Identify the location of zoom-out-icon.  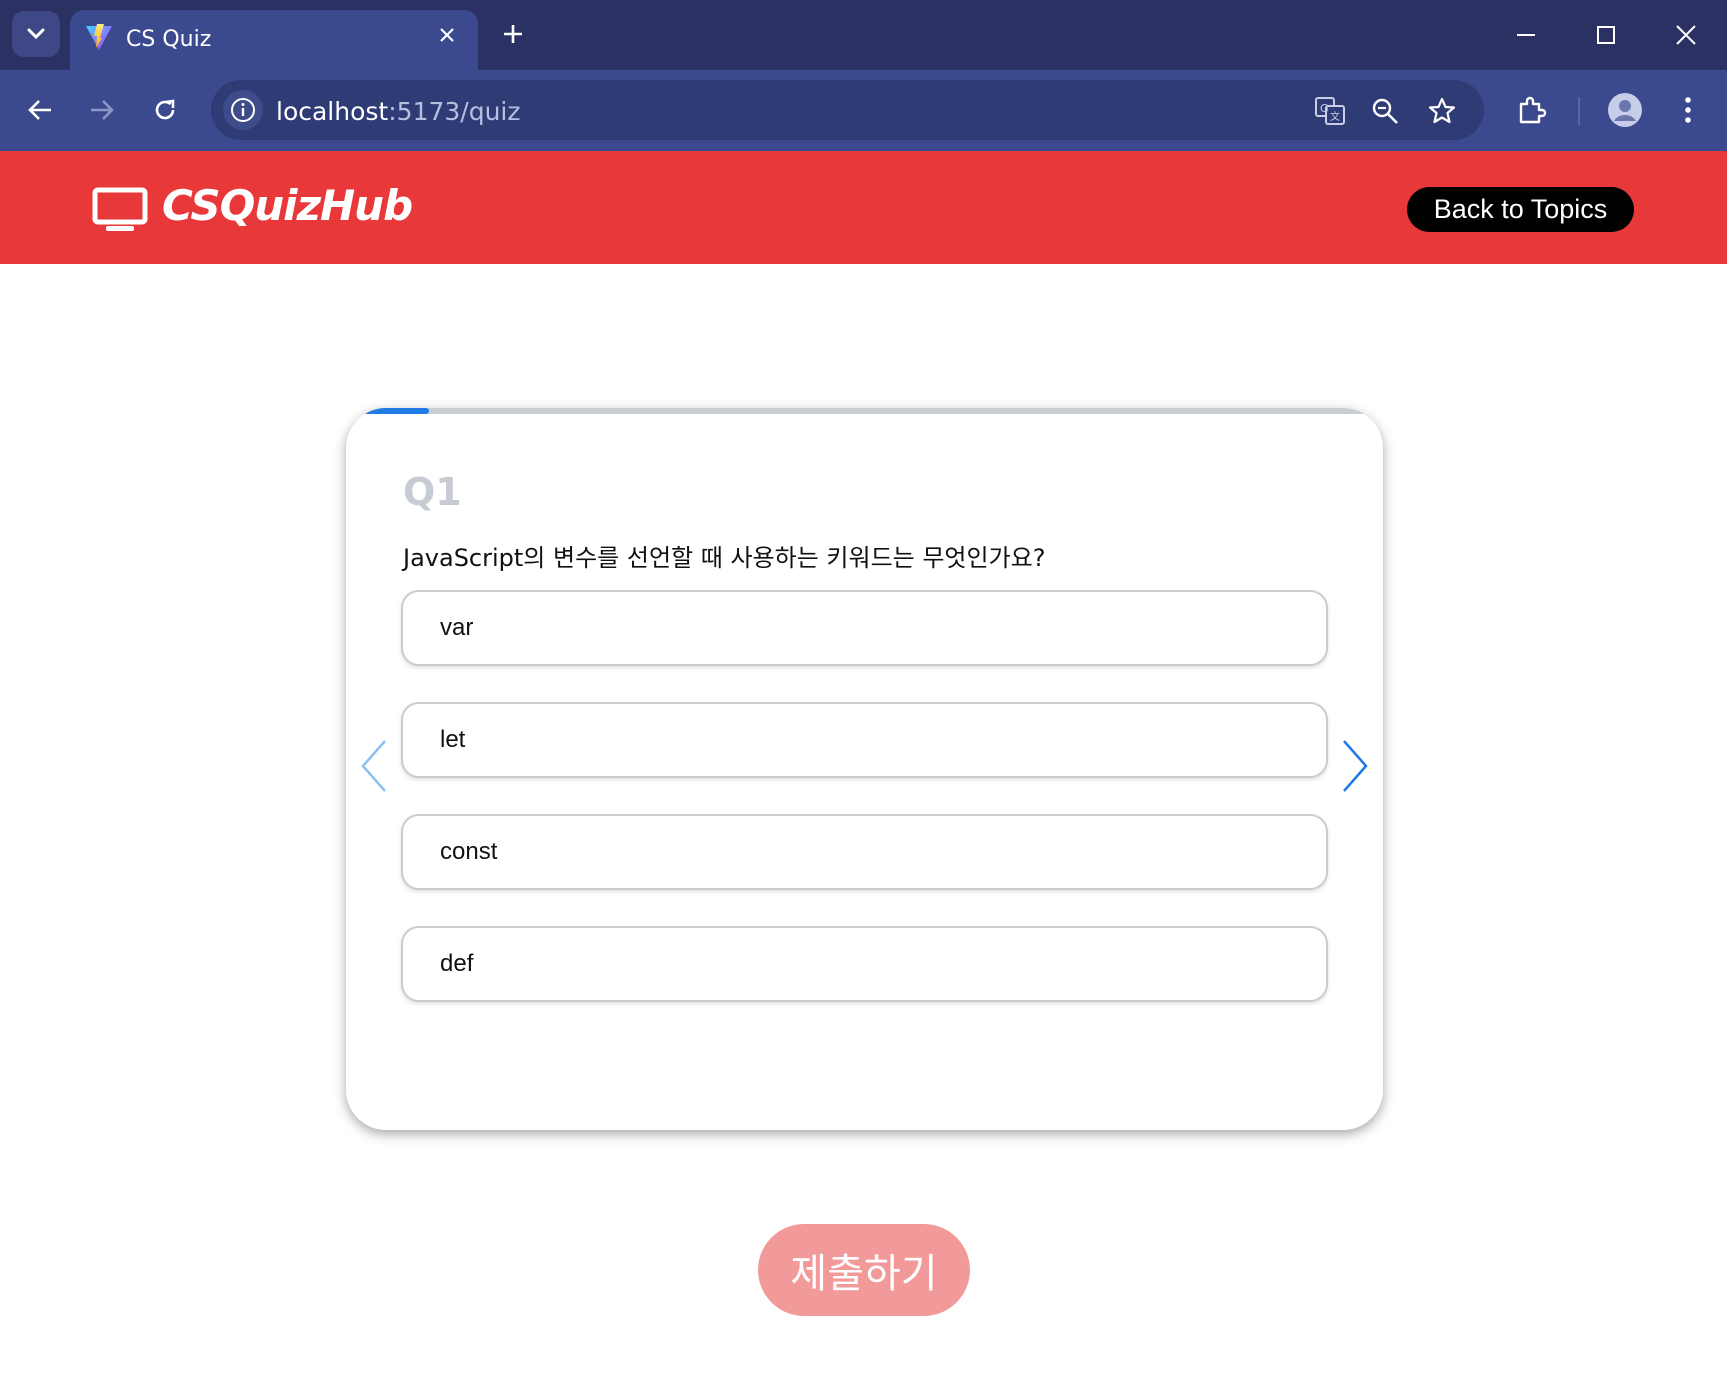
(1385, 111).